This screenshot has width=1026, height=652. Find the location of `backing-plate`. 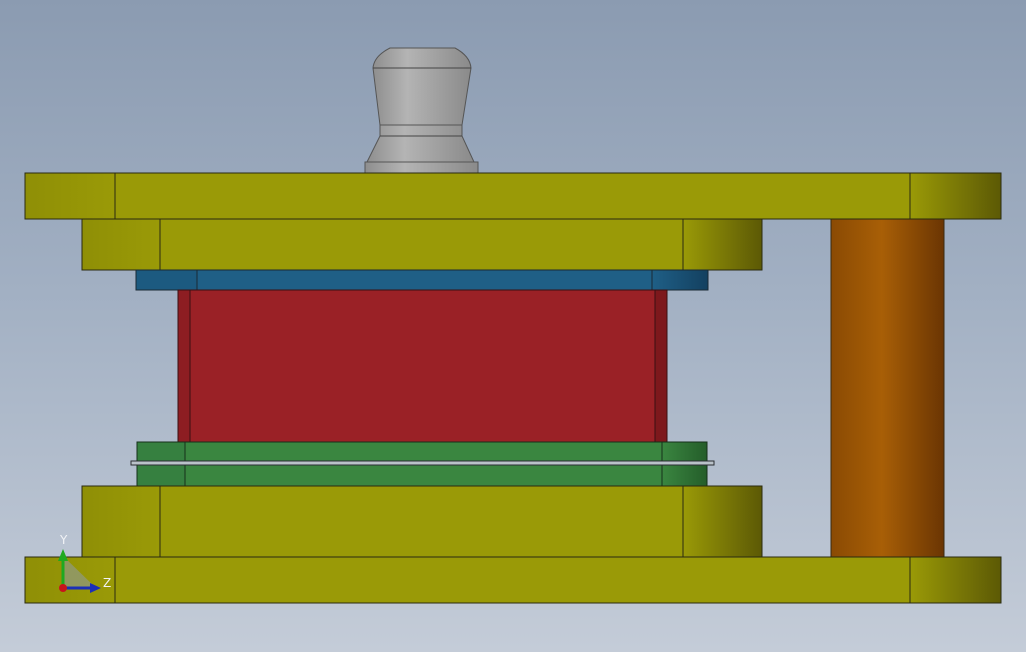

backing-plate is located at coordinates (422, 280).